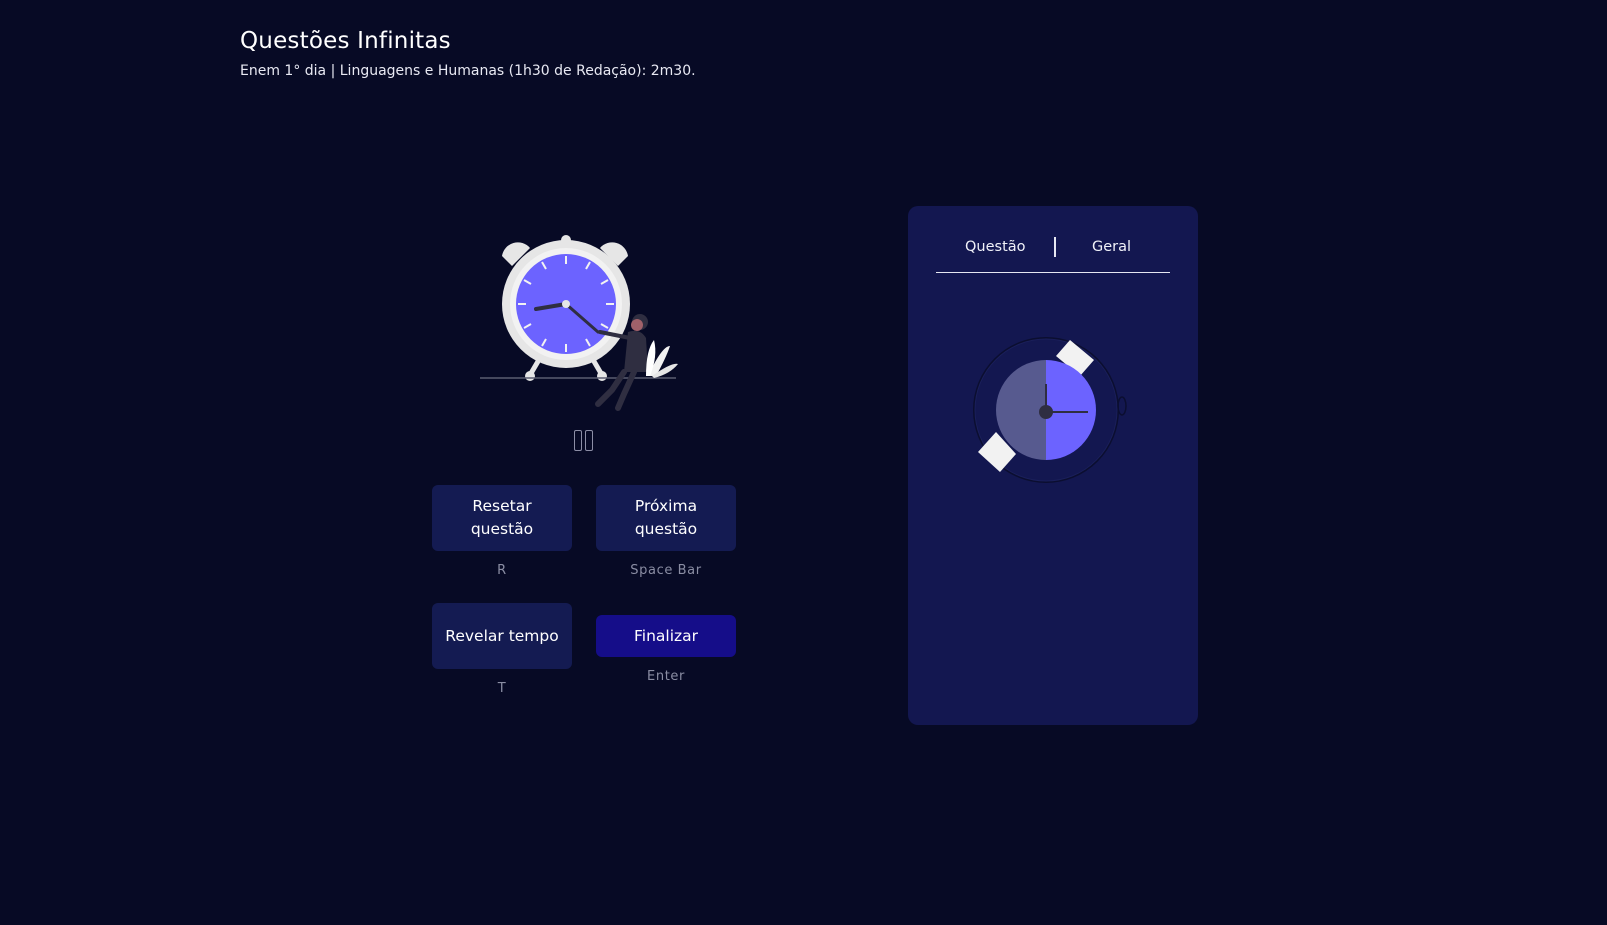  I want to click on page-title: Questões Infinitas, so click(345, 41).